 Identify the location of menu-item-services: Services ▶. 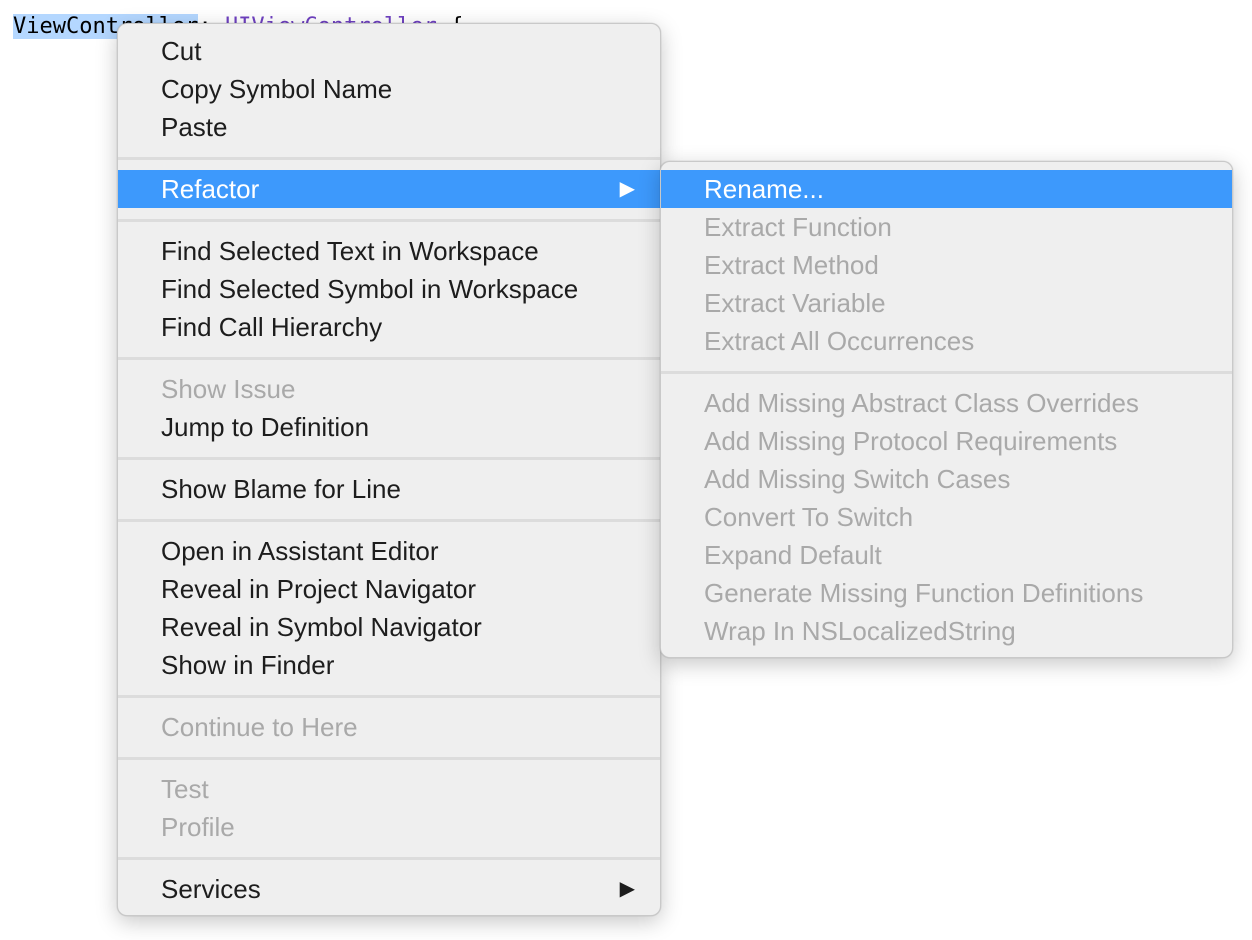
(389, 889).